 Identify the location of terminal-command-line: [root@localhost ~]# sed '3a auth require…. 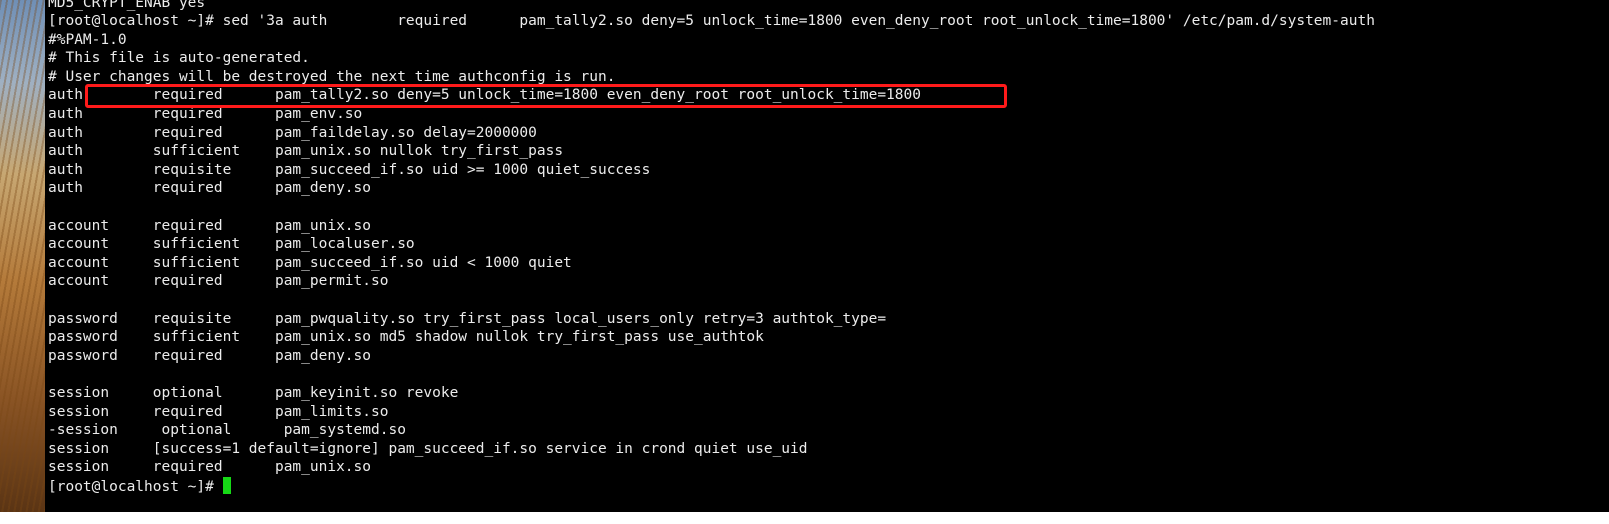
(711, 21).